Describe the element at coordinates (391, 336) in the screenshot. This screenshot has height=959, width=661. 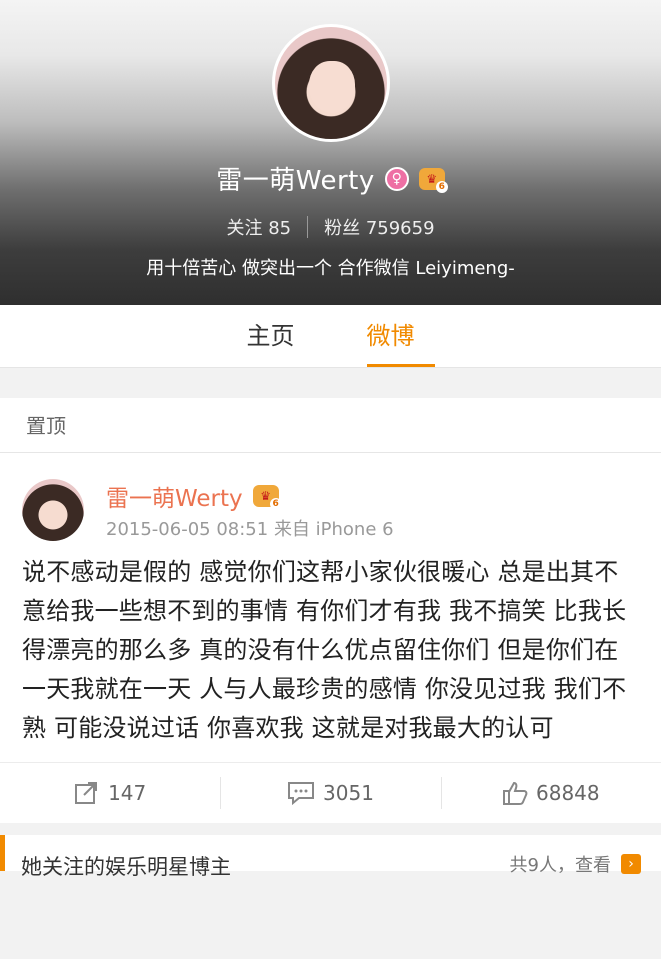
I see `tab-weibo: 微博` at that location.